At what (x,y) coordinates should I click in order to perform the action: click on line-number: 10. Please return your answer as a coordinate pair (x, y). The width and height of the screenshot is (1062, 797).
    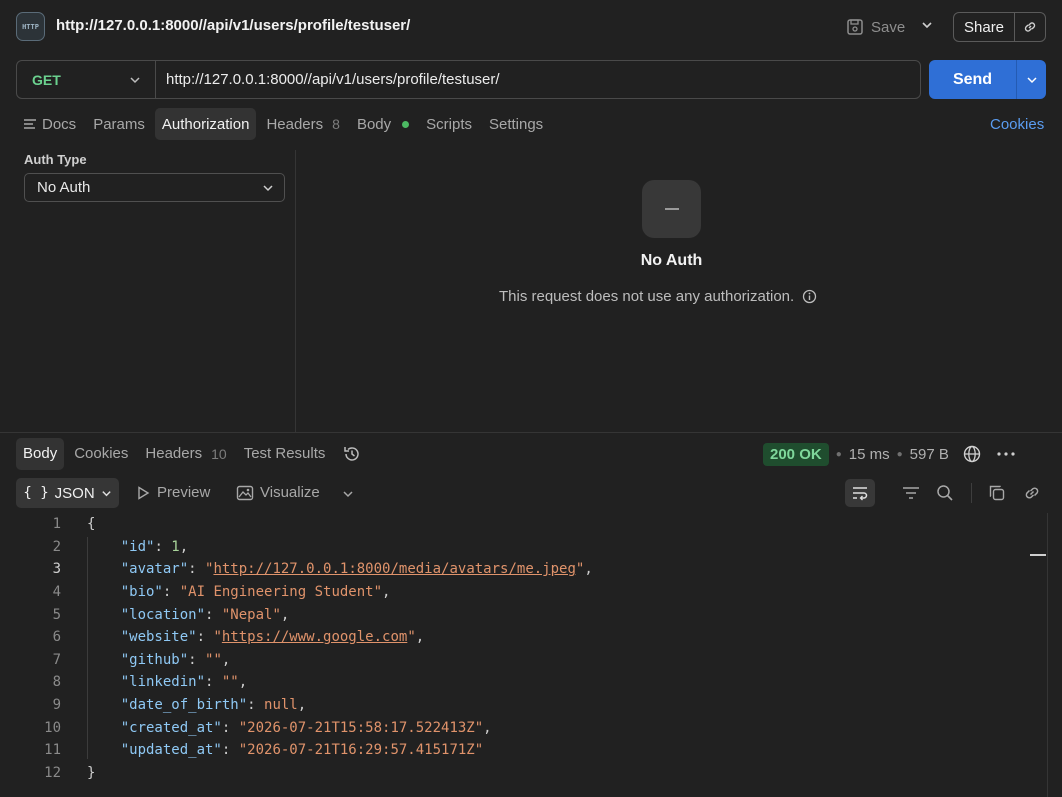
    Looking at the image, I should click on (52, 727).